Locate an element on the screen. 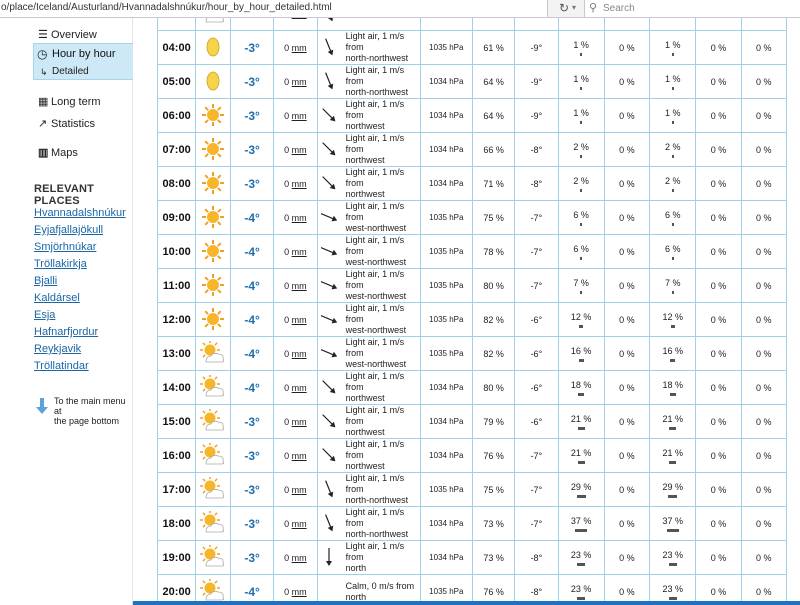 This screenshot has height=605, width=800. place-link: Bjalli is located at coordinates (45, 281).